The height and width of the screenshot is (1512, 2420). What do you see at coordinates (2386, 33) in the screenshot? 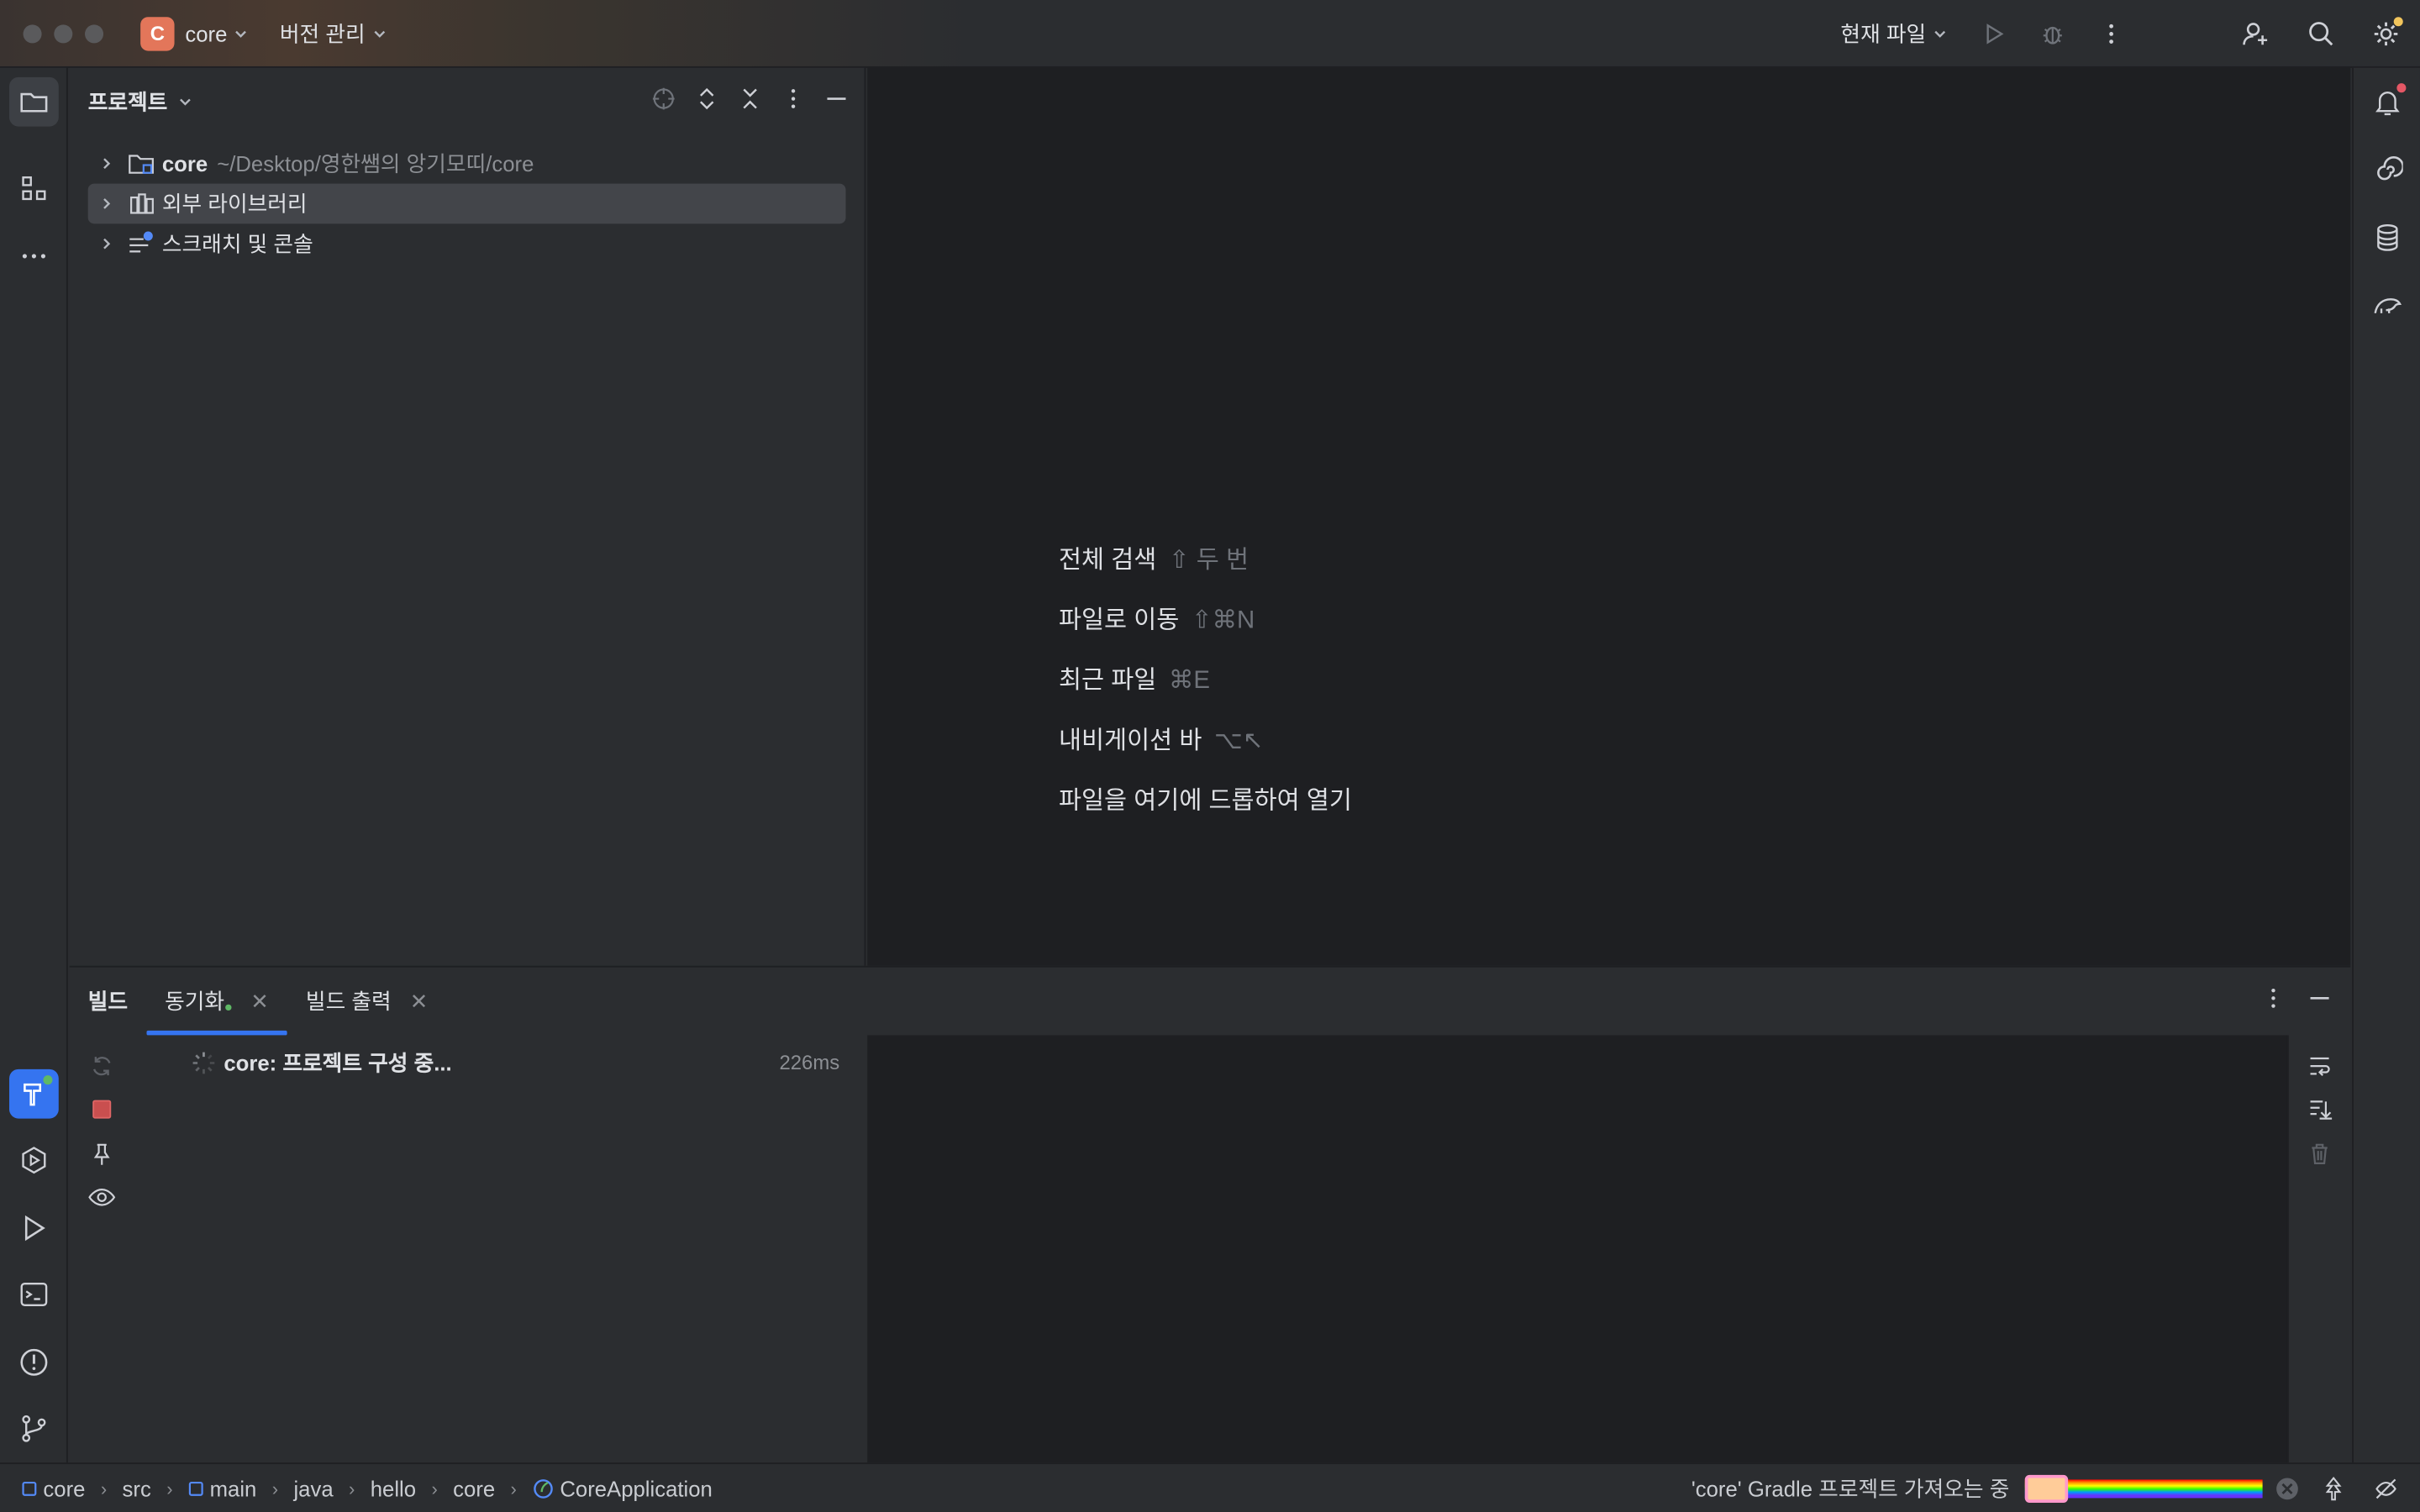
I see `settings-gear-icon` at bounding box center [2386, 33].